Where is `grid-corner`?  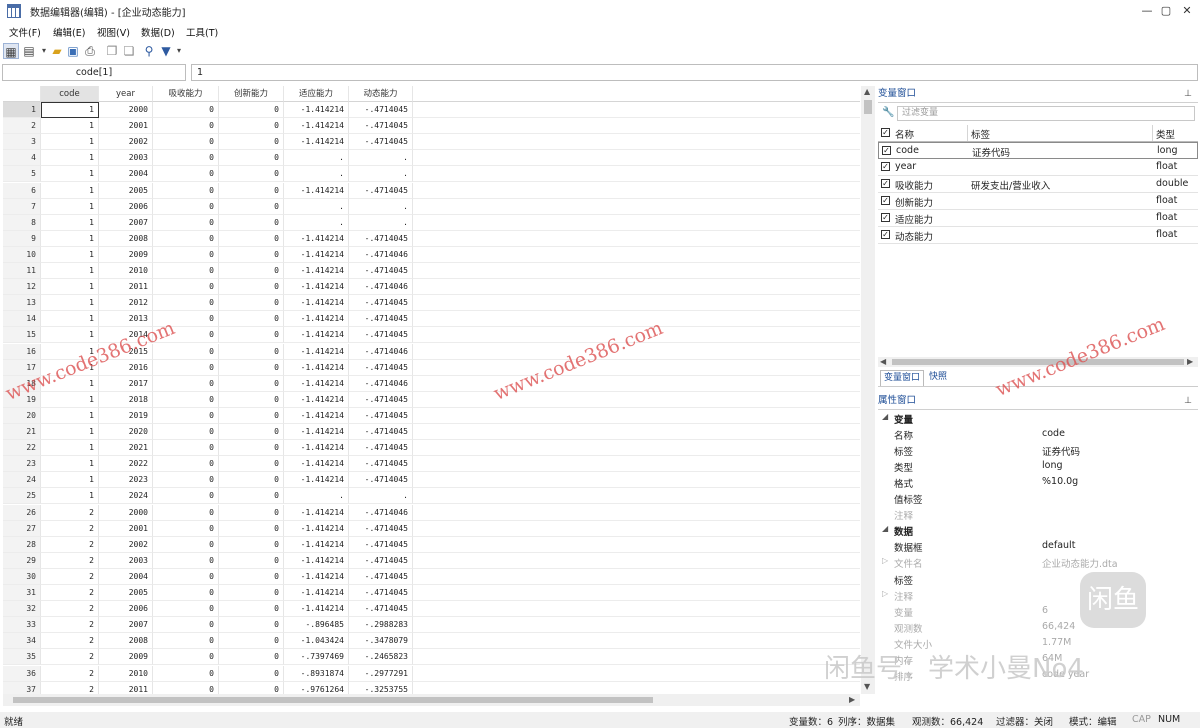 grid-corner is located at coordinates (22, 94).